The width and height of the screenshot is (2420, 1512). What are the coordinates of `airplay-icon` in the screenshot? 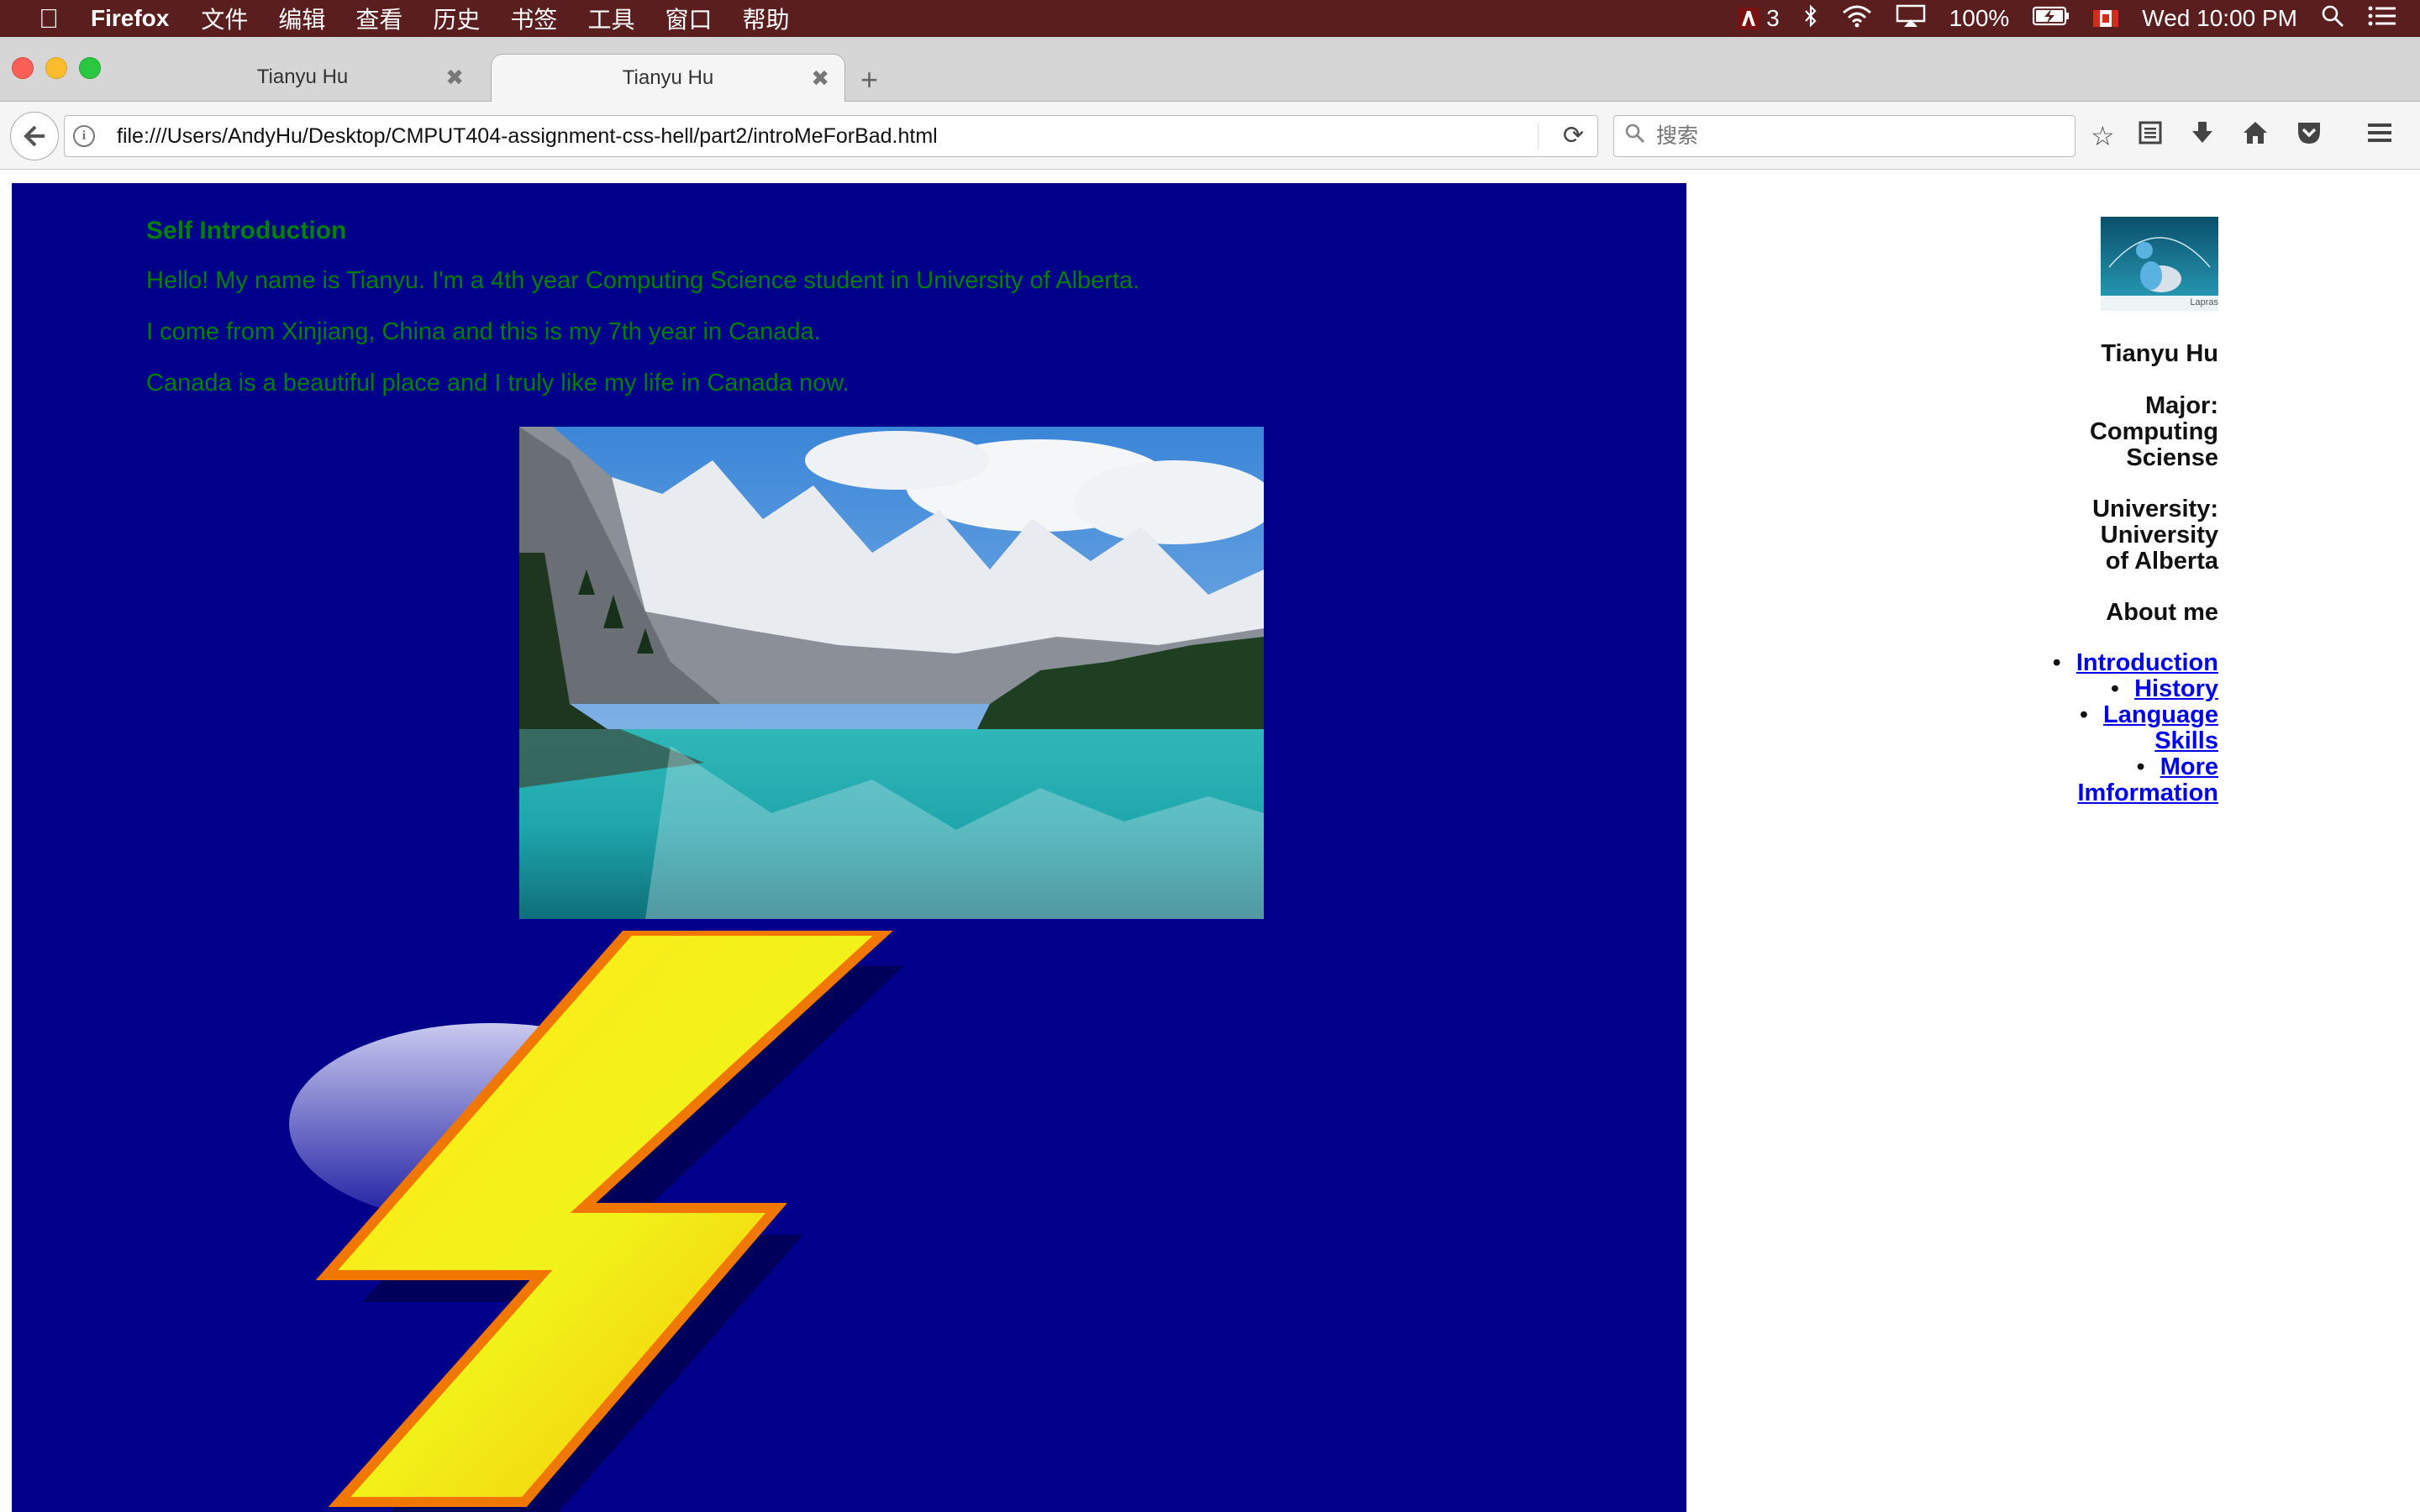 It's located at (1911, 19).